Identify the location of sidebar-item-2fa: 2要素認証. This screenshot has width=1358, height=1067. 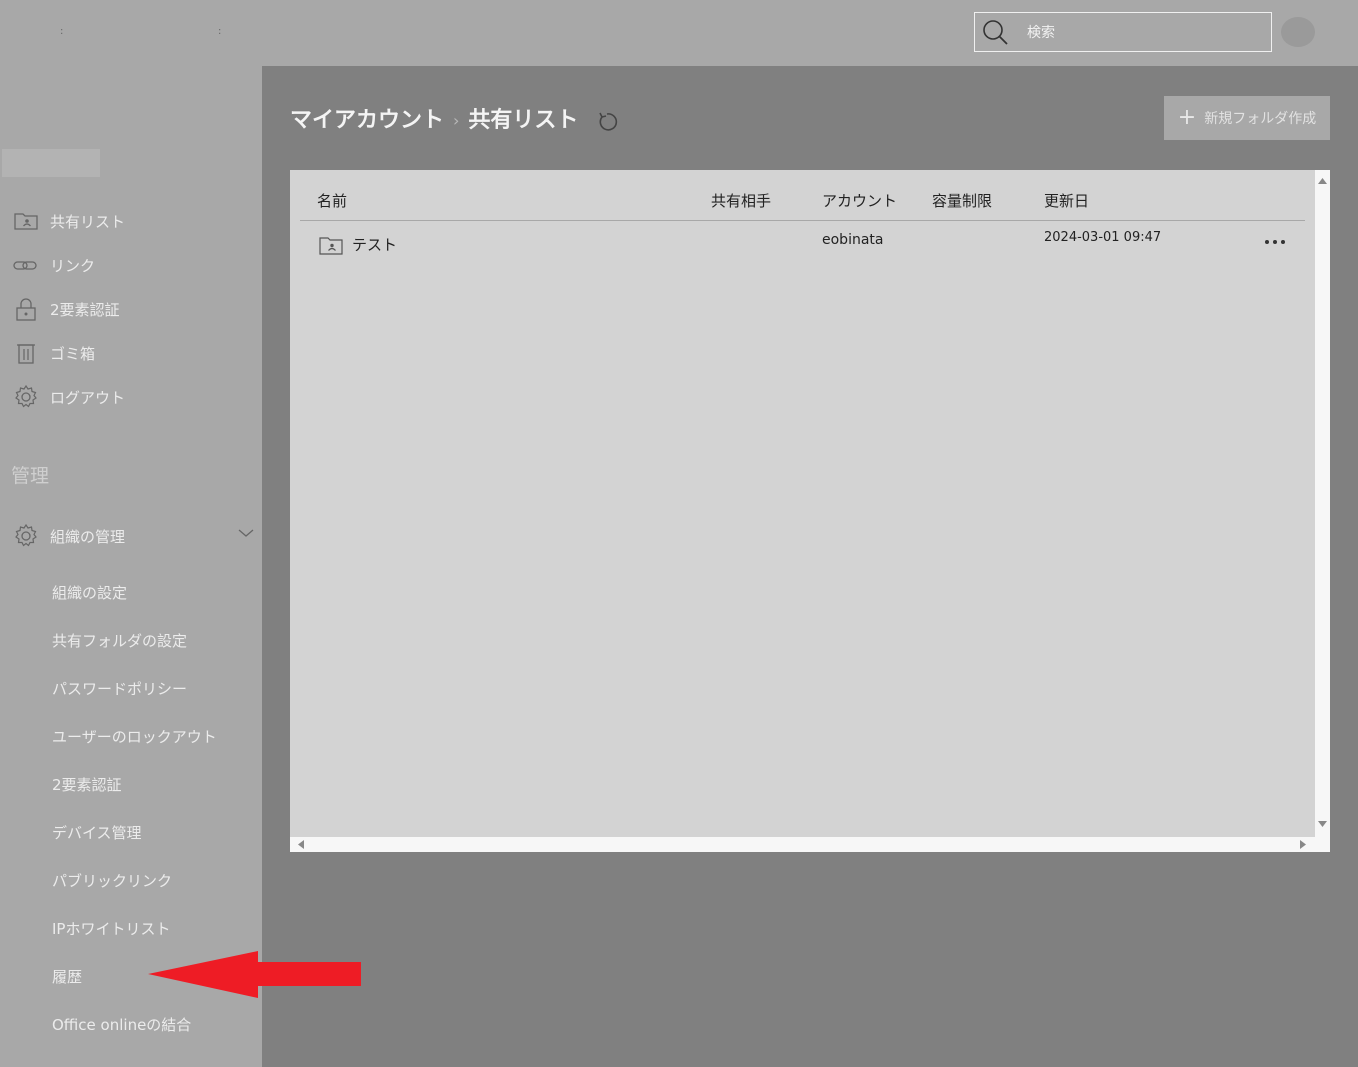
(131, 309).